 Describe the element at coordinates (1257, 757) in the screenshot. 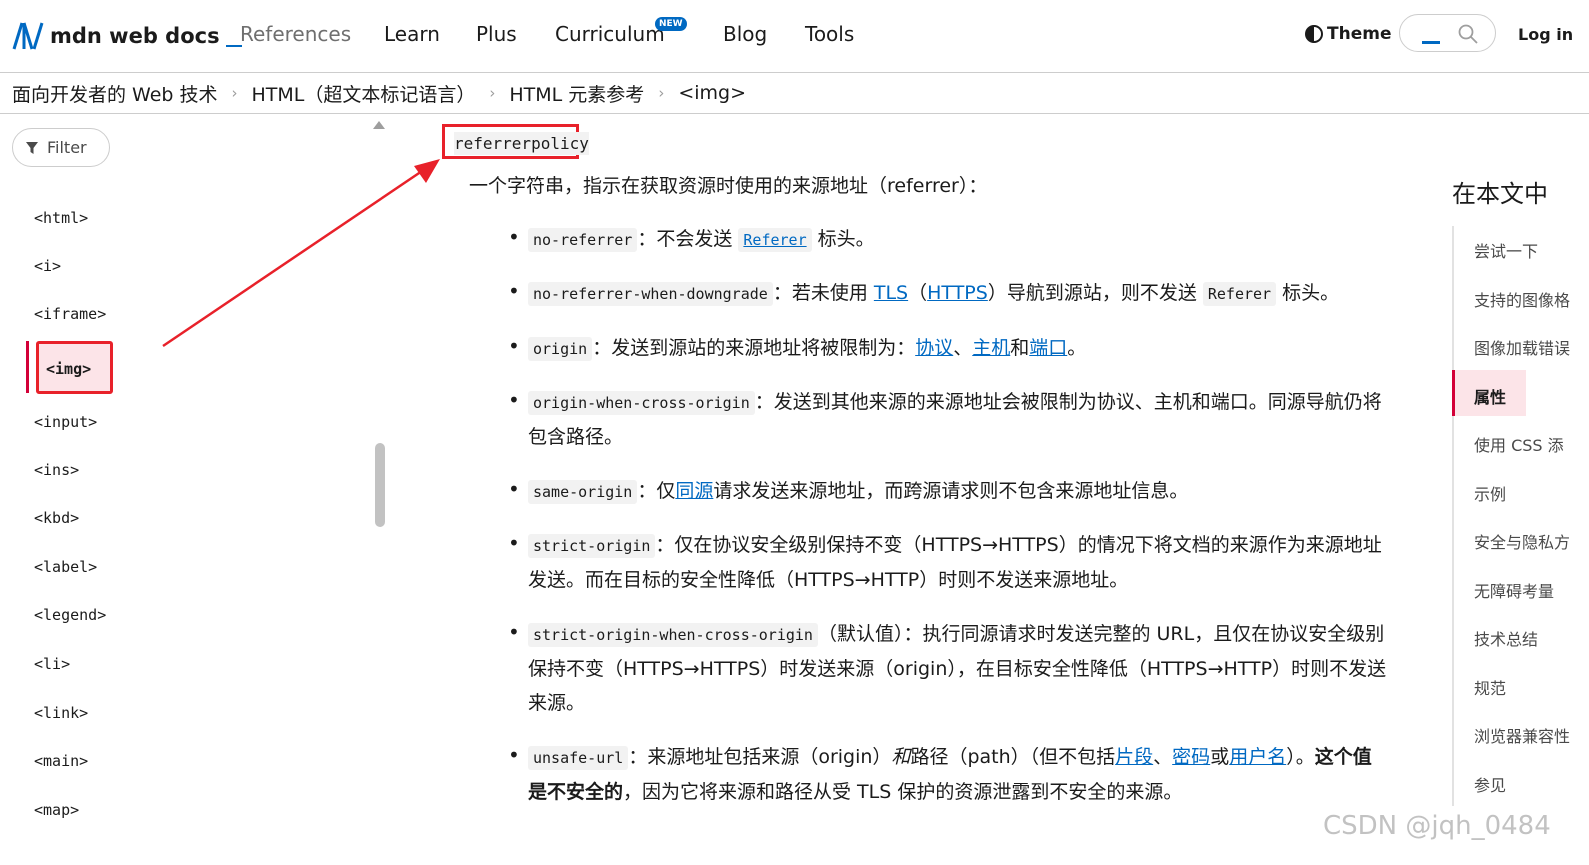

I see `username-link: 用户名` at that location.